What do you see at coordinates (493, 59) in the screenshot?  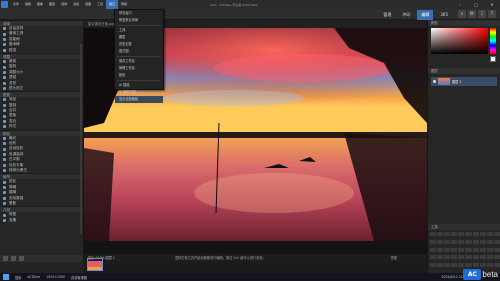 I see `color-swatch` at bounding box center [493, 59].